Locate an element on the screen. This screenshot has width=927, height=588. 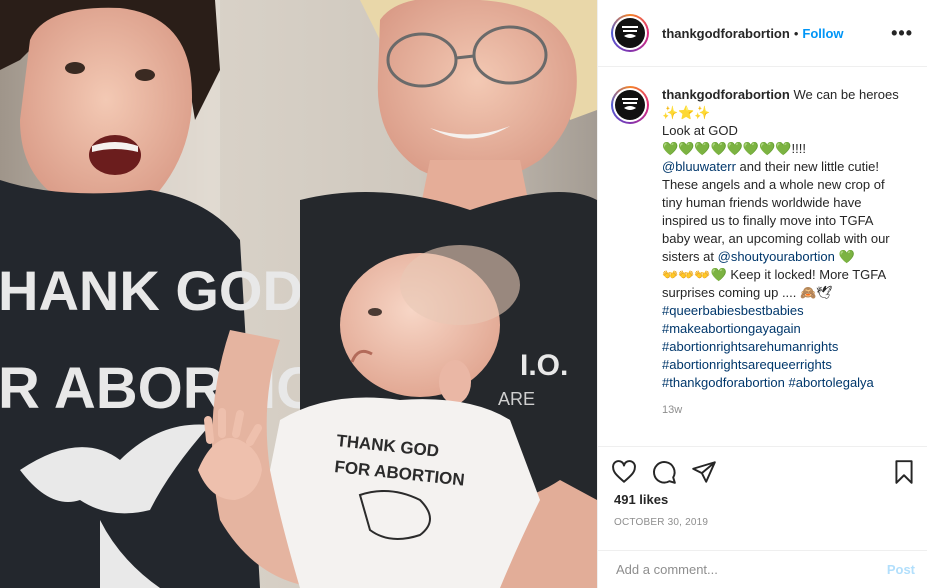
more-options-icon: ••• is located at coordinates (902, 33).